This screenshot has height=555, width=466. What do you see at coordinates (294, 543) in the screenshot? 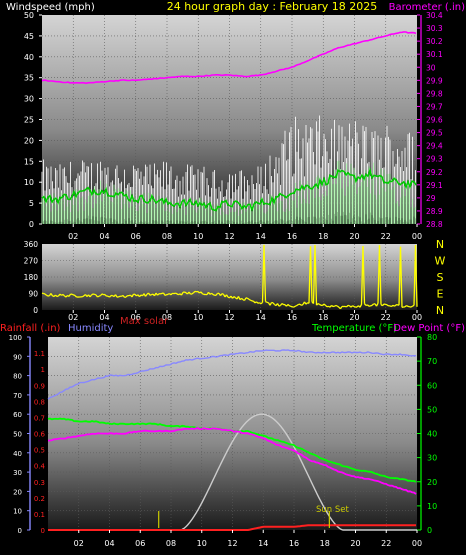
I see `temp-xtick-label: 16` at bounding box center [294, 543].